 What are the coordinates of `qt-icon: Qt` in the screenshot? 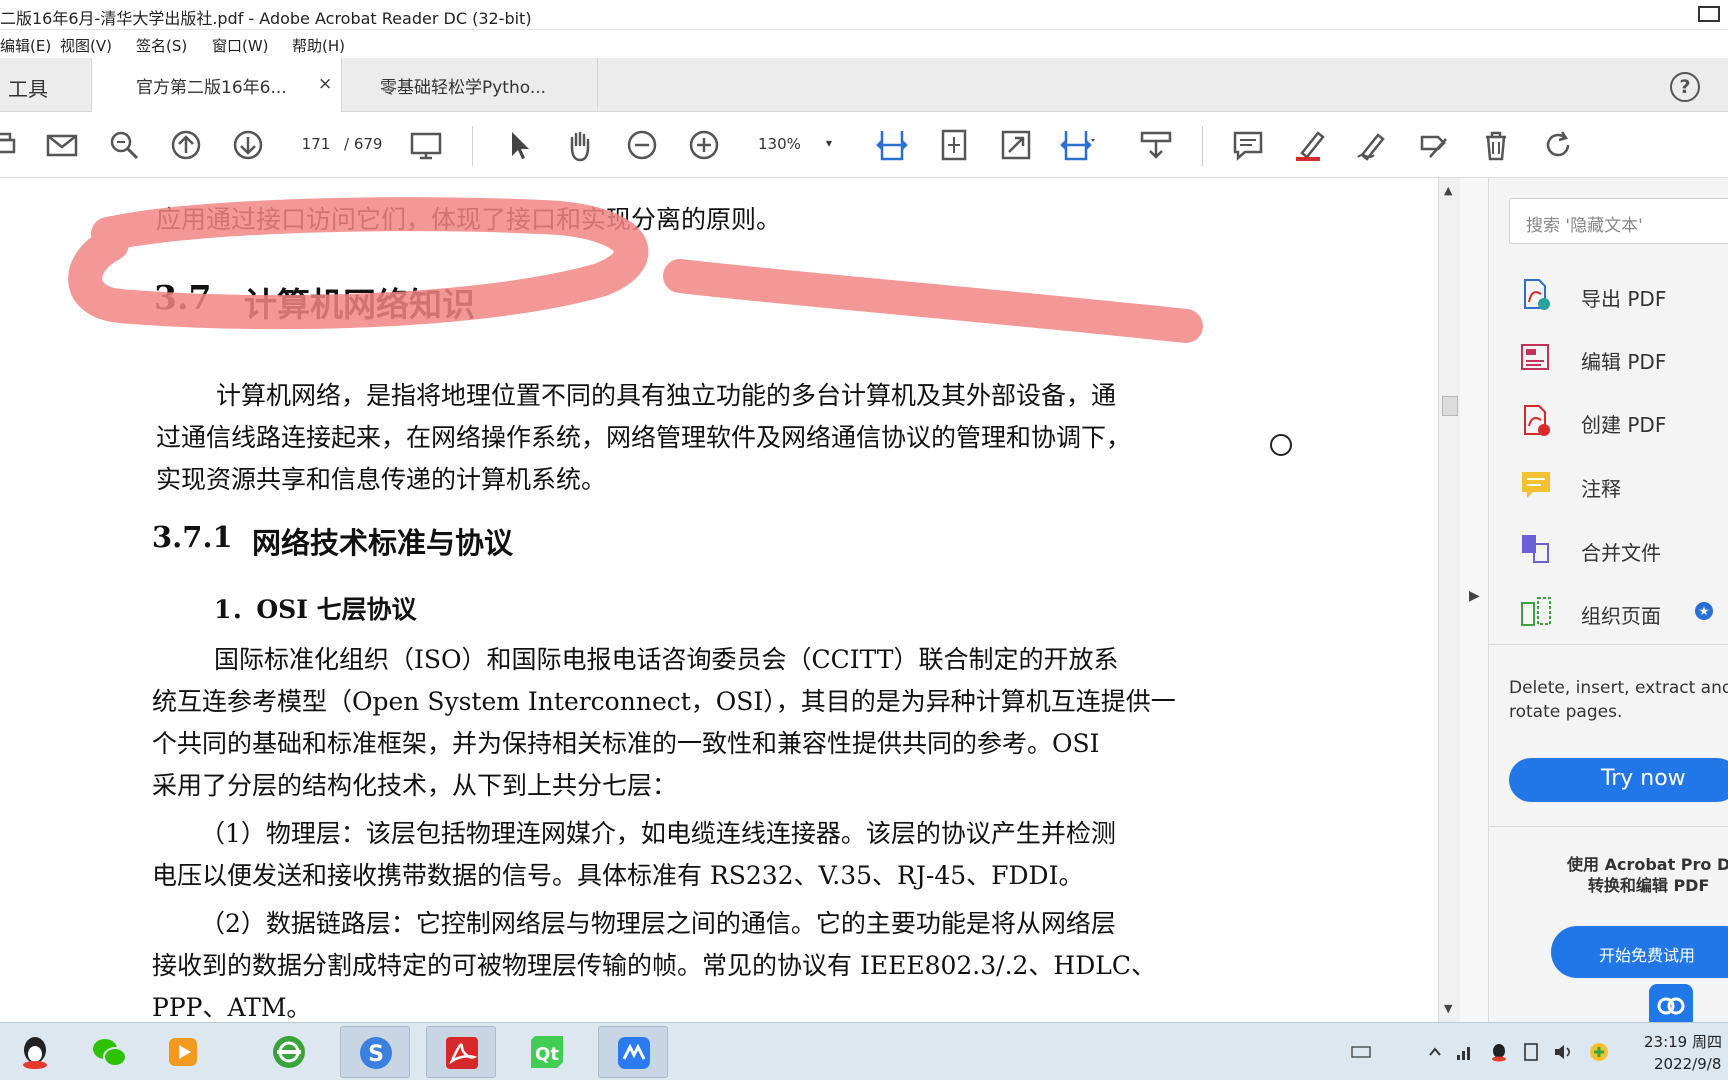 It's located at (547, 1052).